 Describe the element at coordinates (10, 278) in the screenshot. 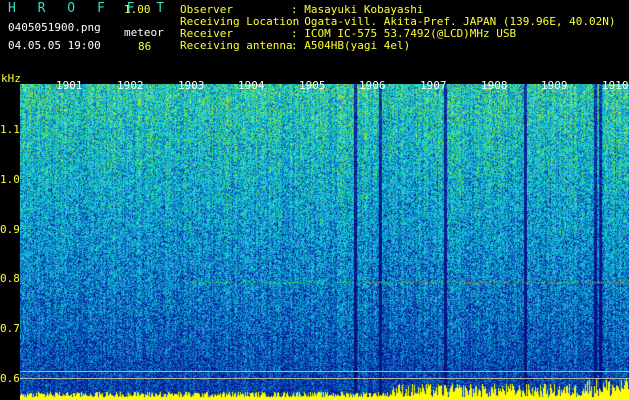

I see `y-tick-label: 0.8` at that location.